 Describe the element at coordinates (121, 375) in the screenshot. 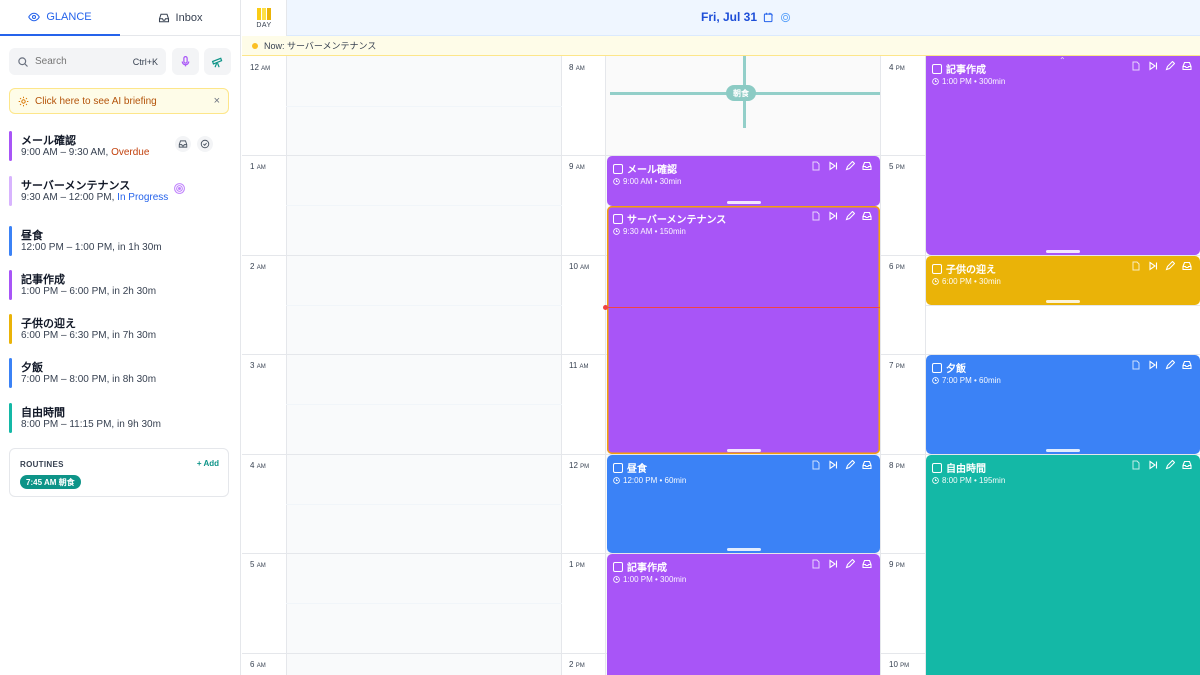

I see `task-item: 夕飯 7:00 PM – 8:00 PM, in 8h 30m` at that location.